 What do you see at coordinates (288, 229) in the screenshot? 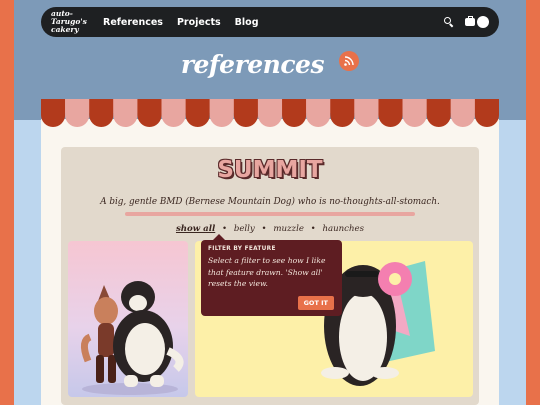
I see `filter-muzzle: muzzle` at bounding box center [288, 229].